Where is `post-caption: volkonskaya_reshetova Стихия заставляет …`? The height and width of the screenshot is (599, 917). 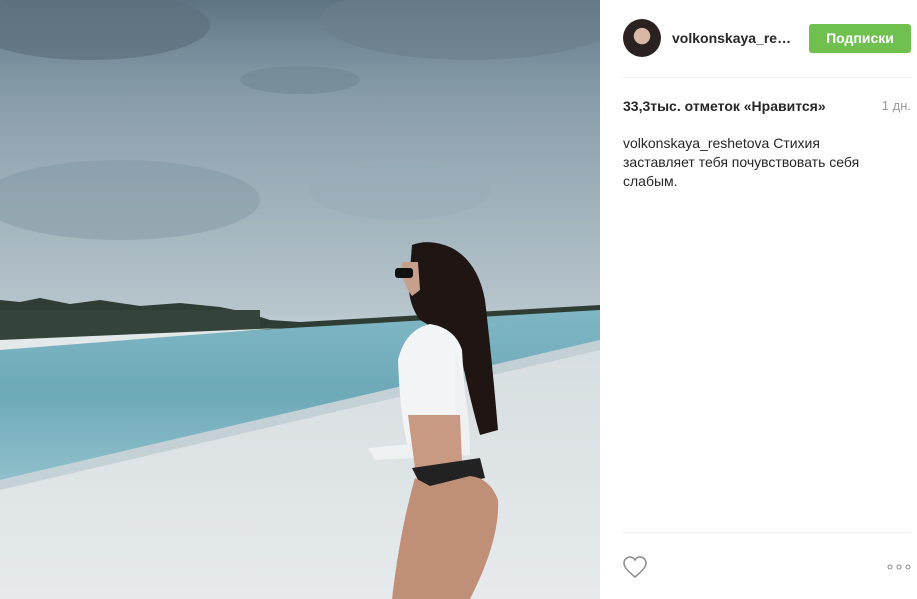
post-caption: volkonskaya_reshetova Стихия заставляет … is located at coordinates (759, 162).